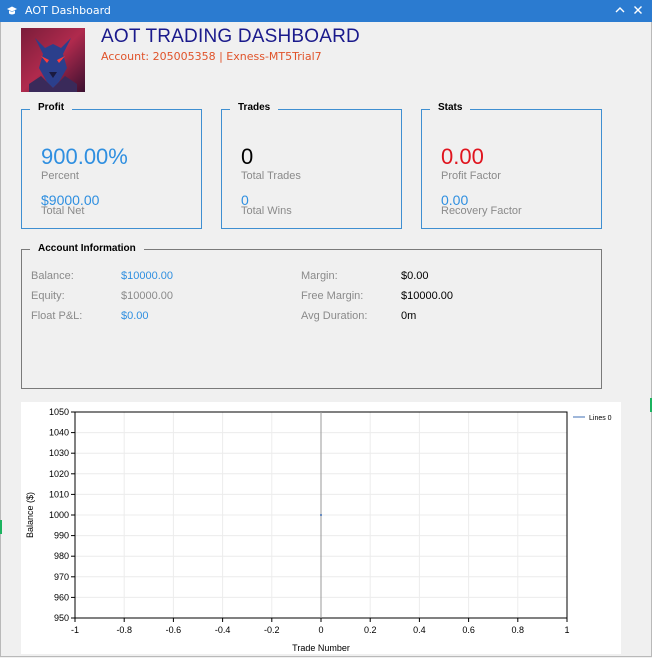 This screenshot has width=652, height=658. I want to click on x-tick-label: 0.2, so click(370, 630).